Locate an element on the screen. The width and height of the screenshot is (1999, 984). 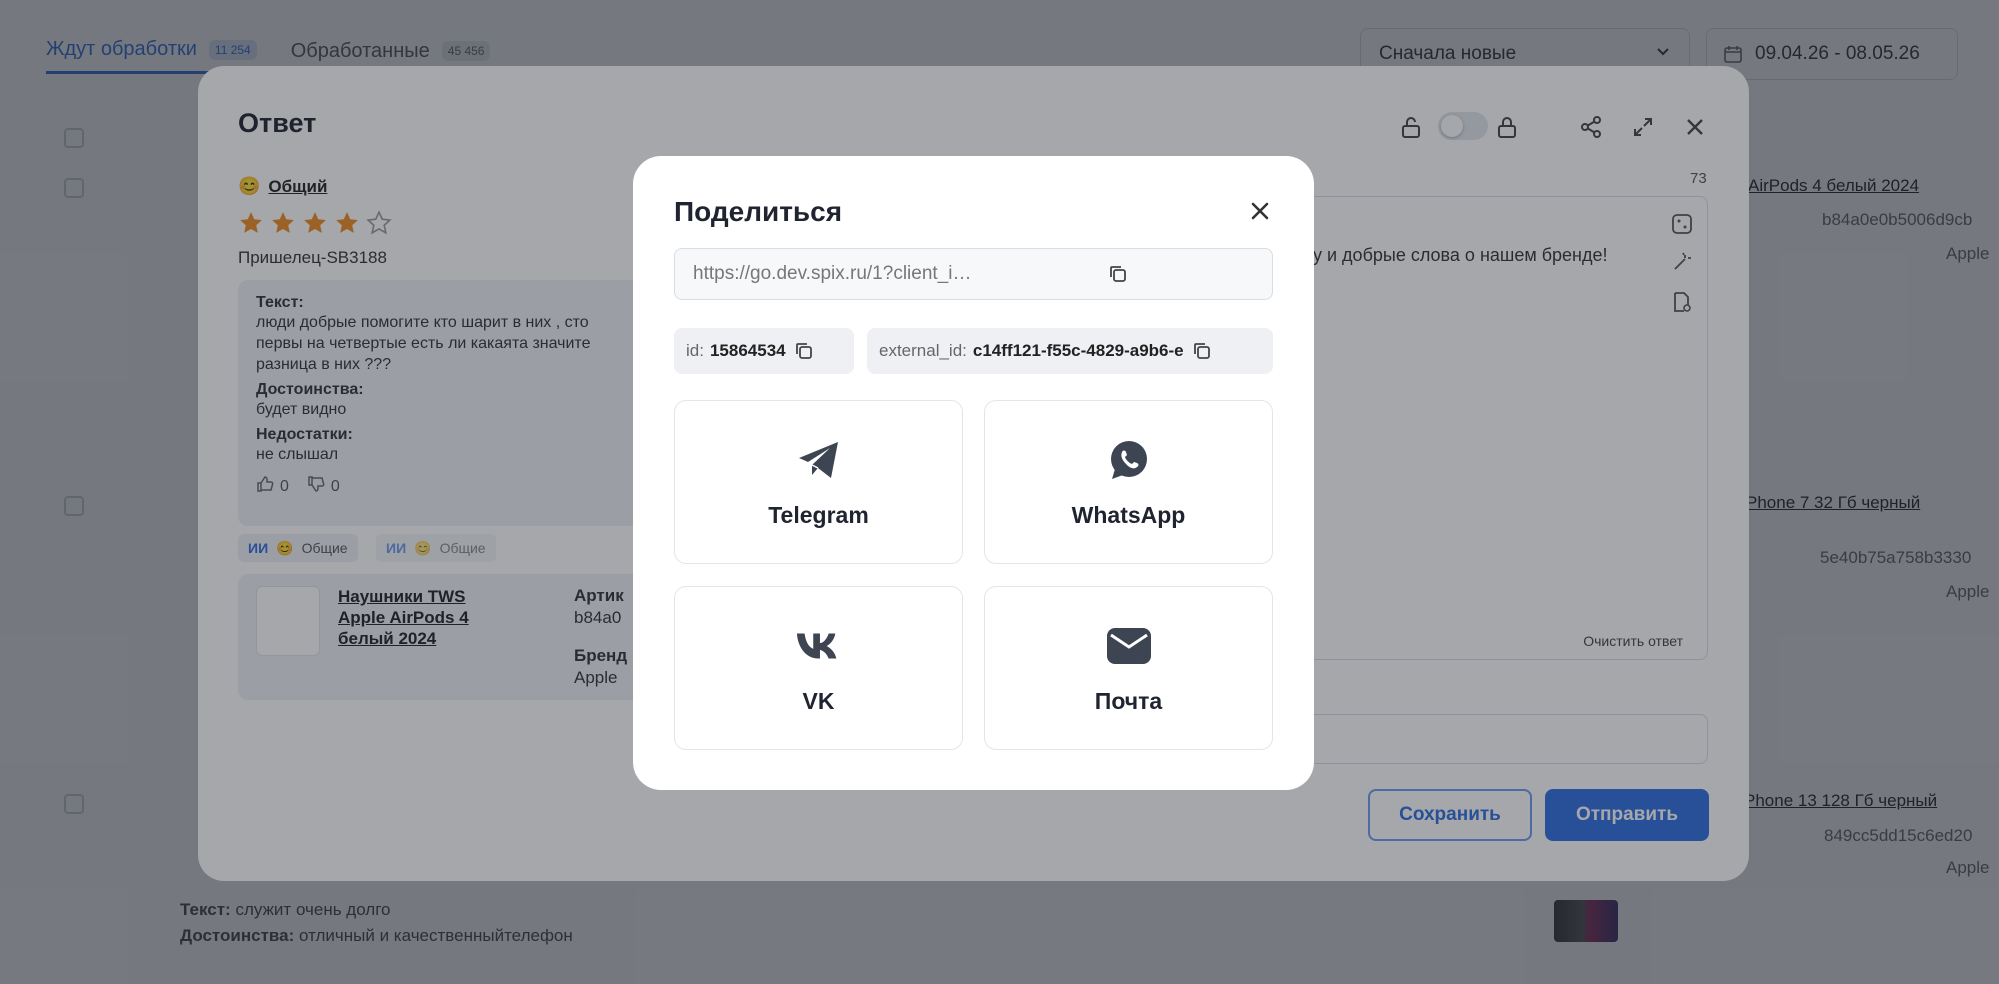
close-icon is located at coordinates (1260, 213).